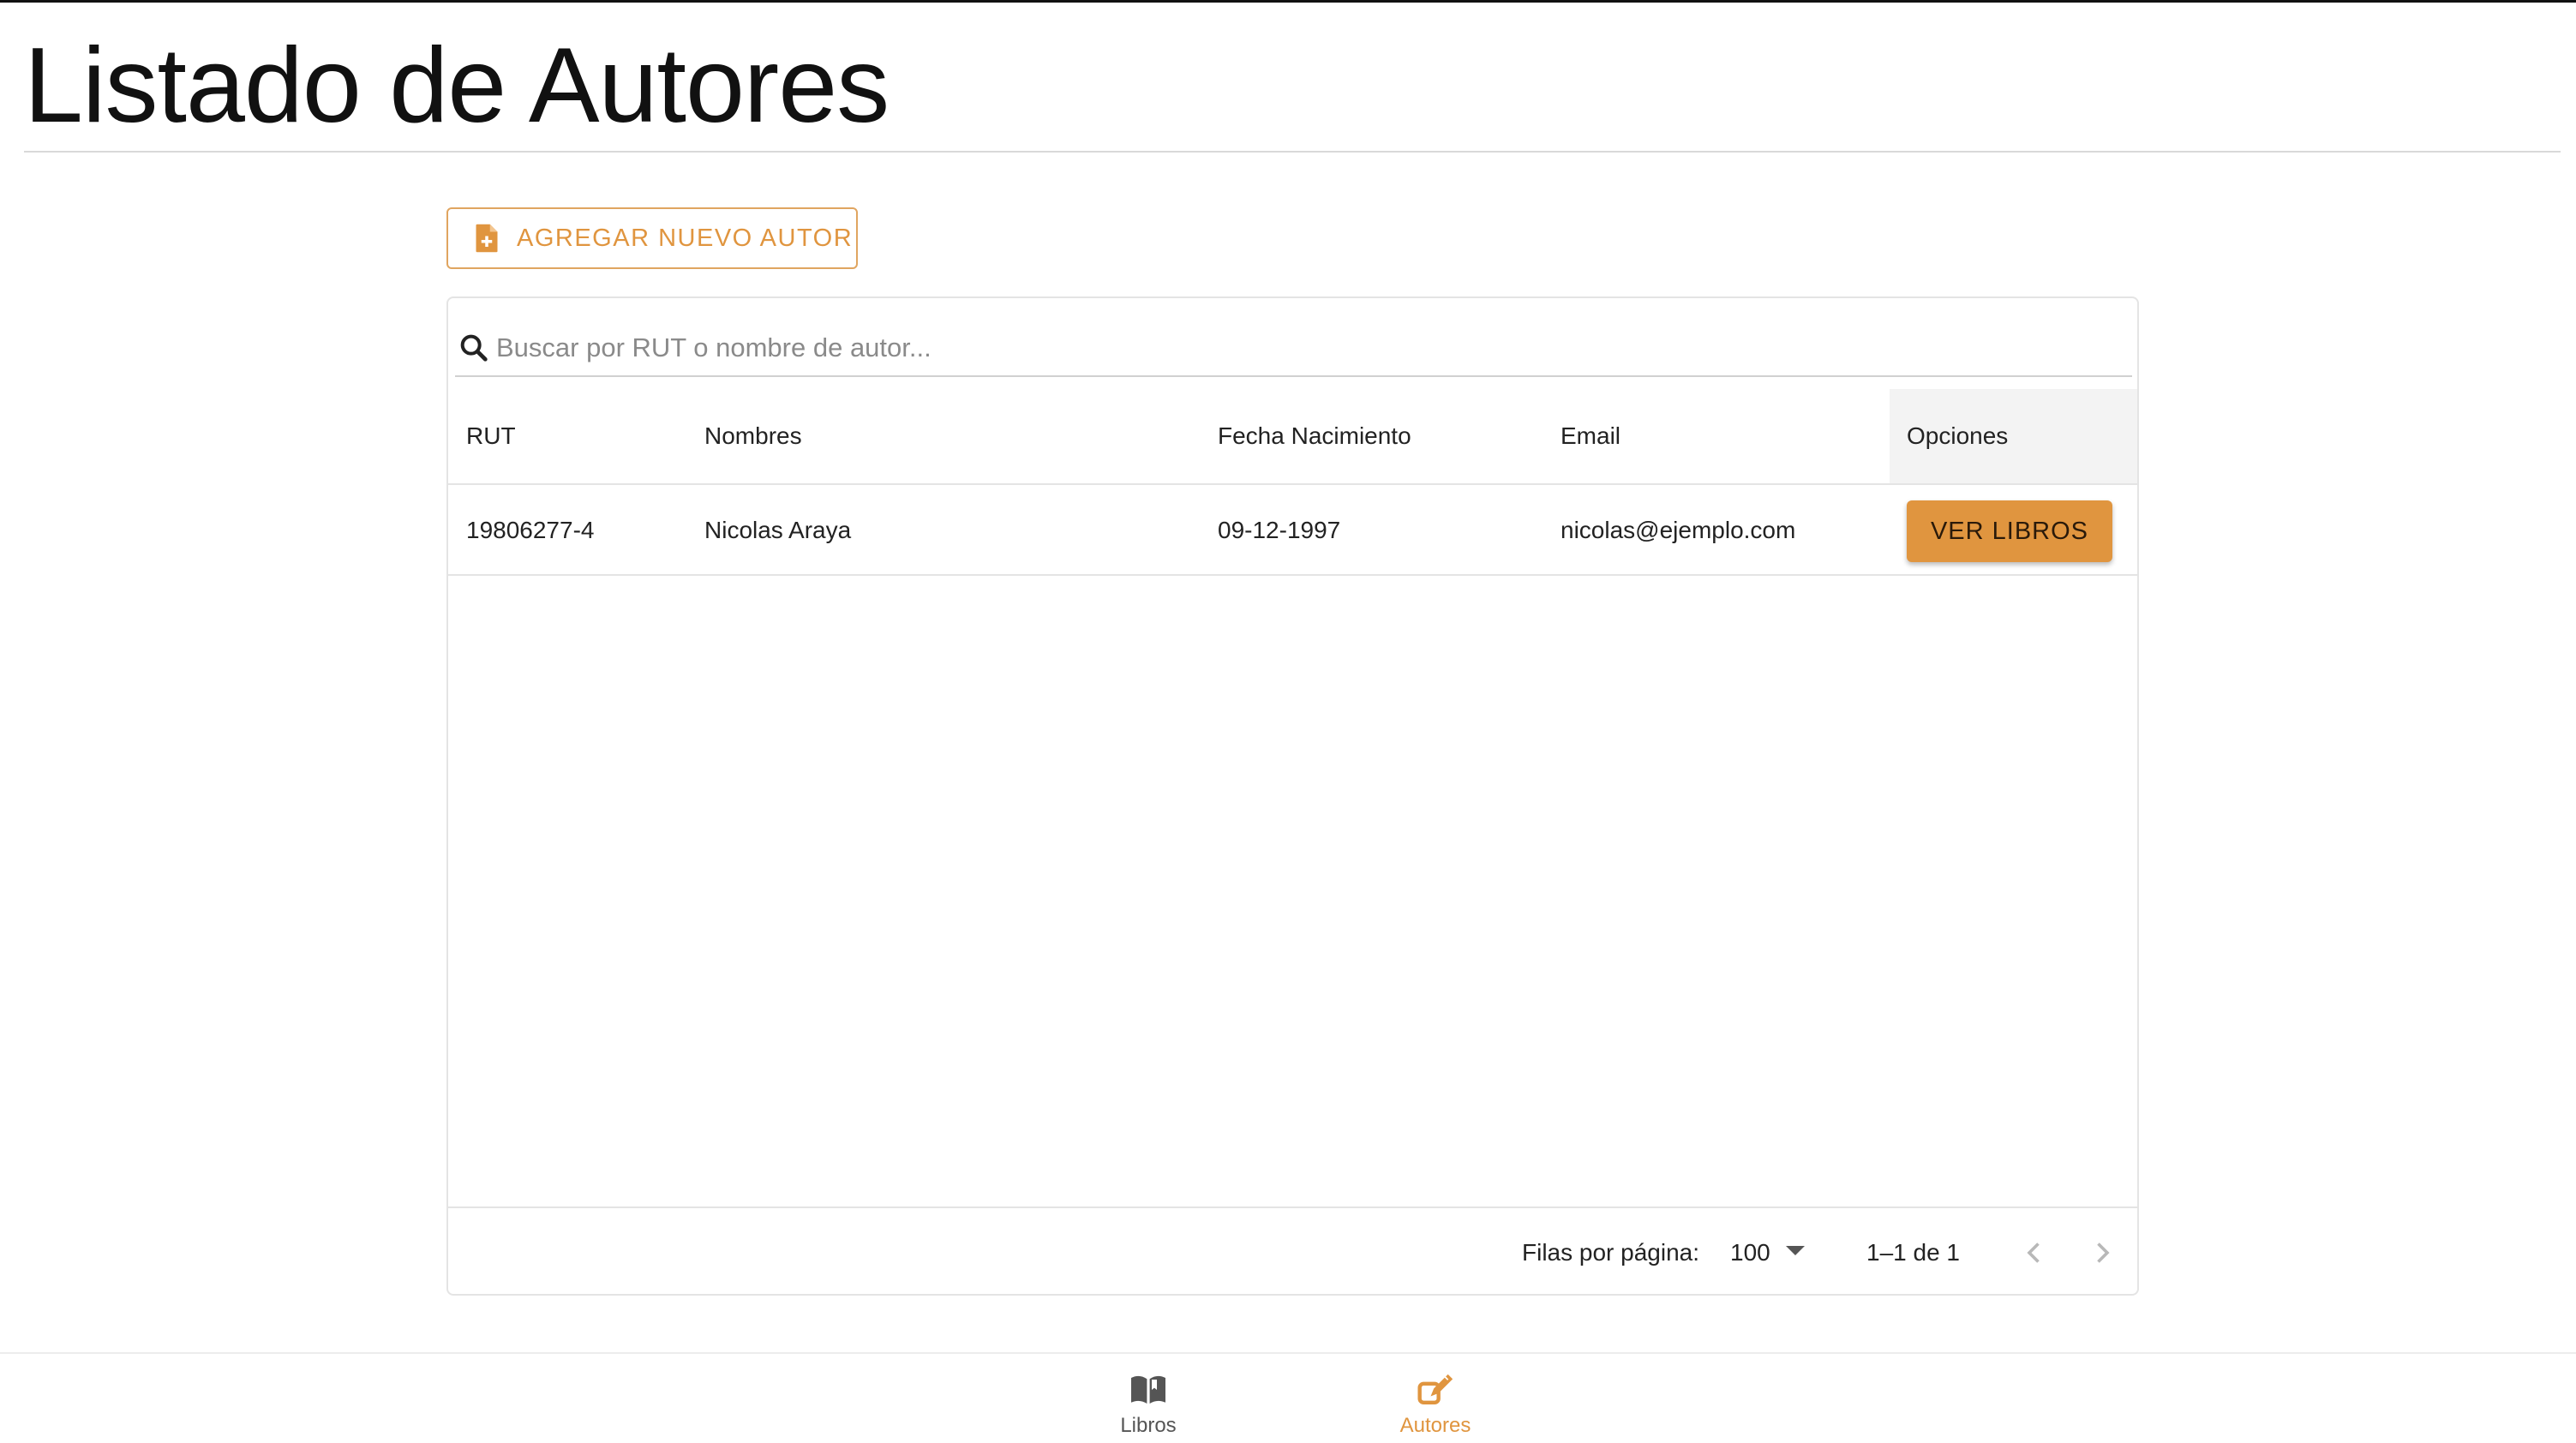 This screenshot has height=1443, width=2576. Describe the element at coordinates (1590, 436) in the screenshot. I see `column-header-email: Email` at that location.